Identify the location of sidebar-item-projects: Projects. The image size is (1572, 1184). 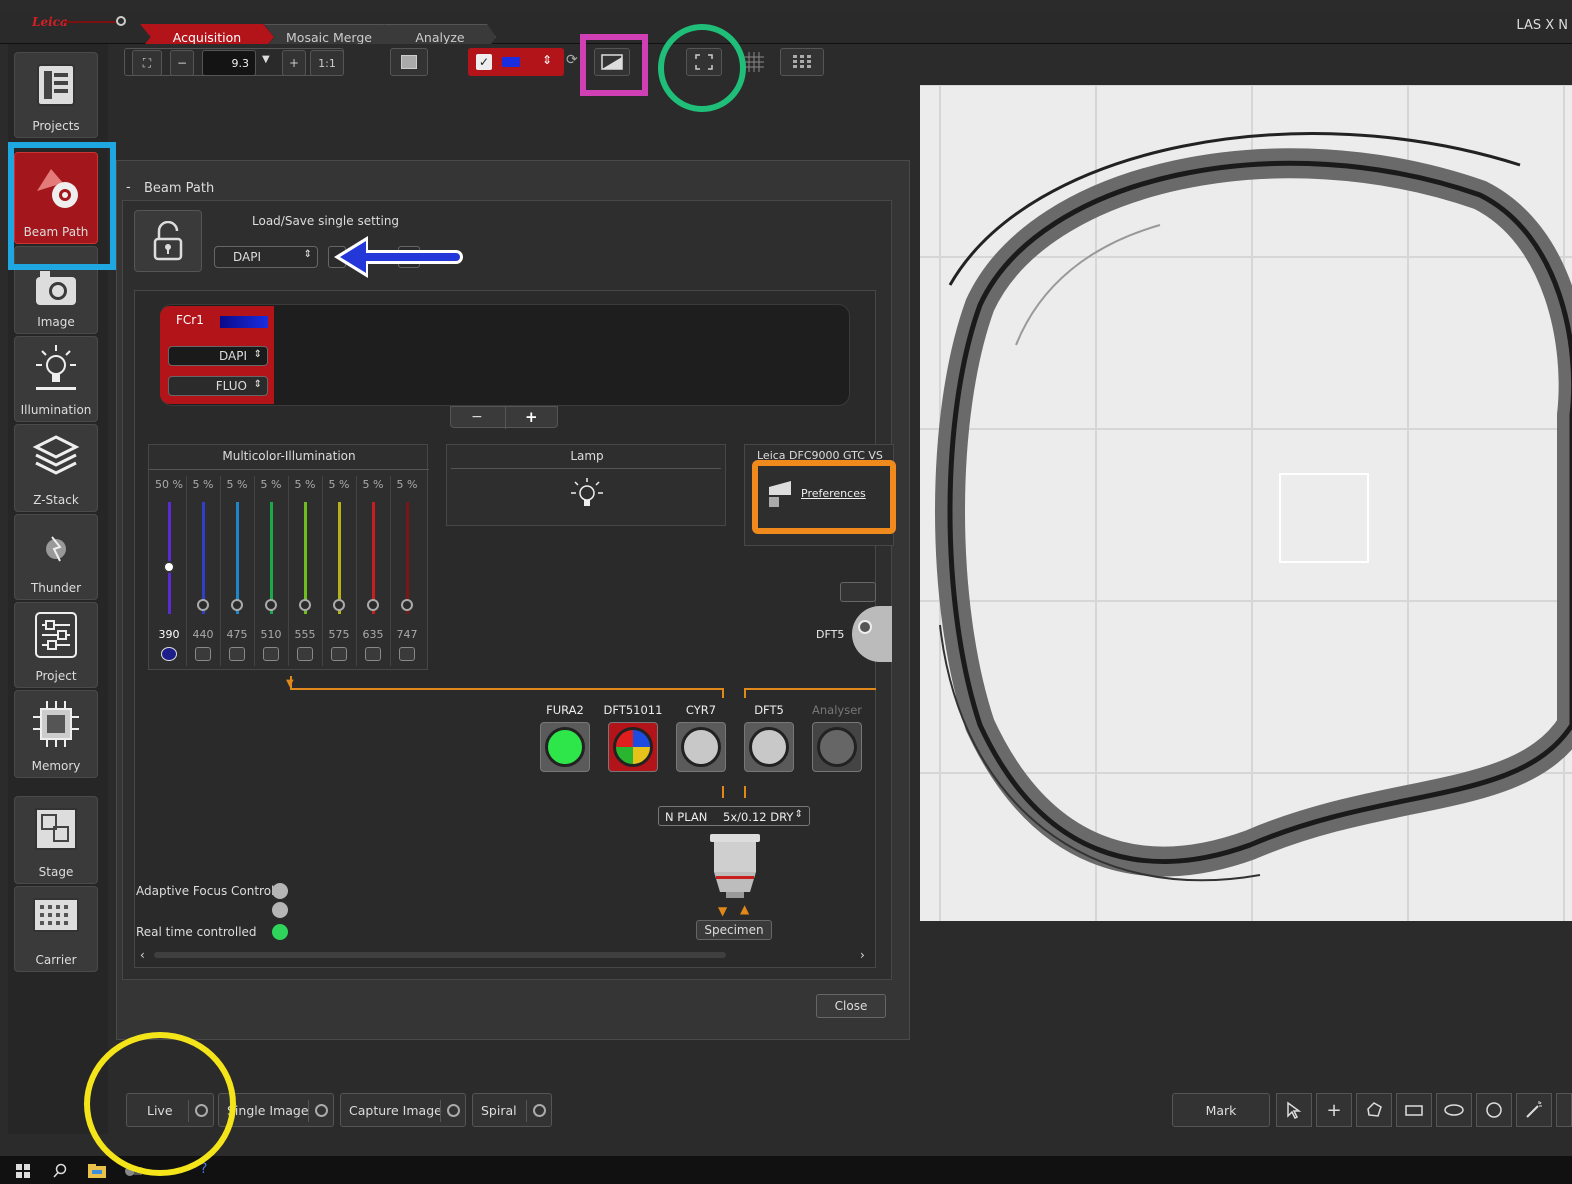
(56, 95).